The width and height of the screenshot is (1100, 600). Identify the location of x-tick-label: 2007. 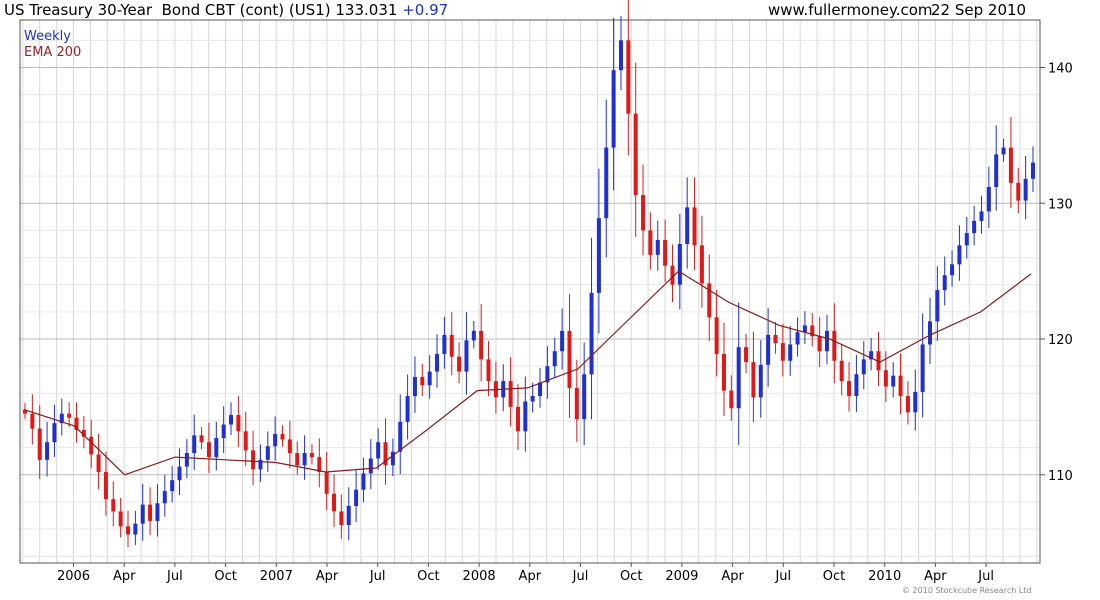
(276, 576).